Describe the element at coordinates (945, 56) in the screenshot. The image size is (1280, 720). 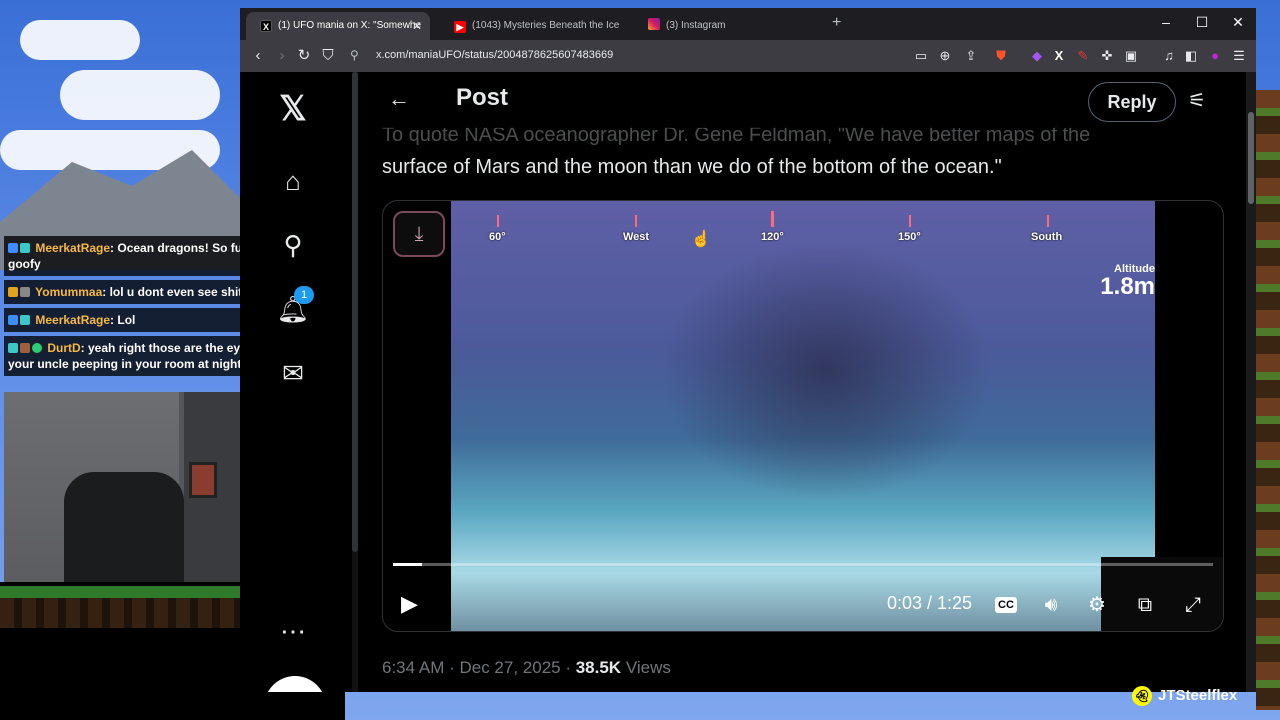
I see `zoom-icon: ⊕` at that location.